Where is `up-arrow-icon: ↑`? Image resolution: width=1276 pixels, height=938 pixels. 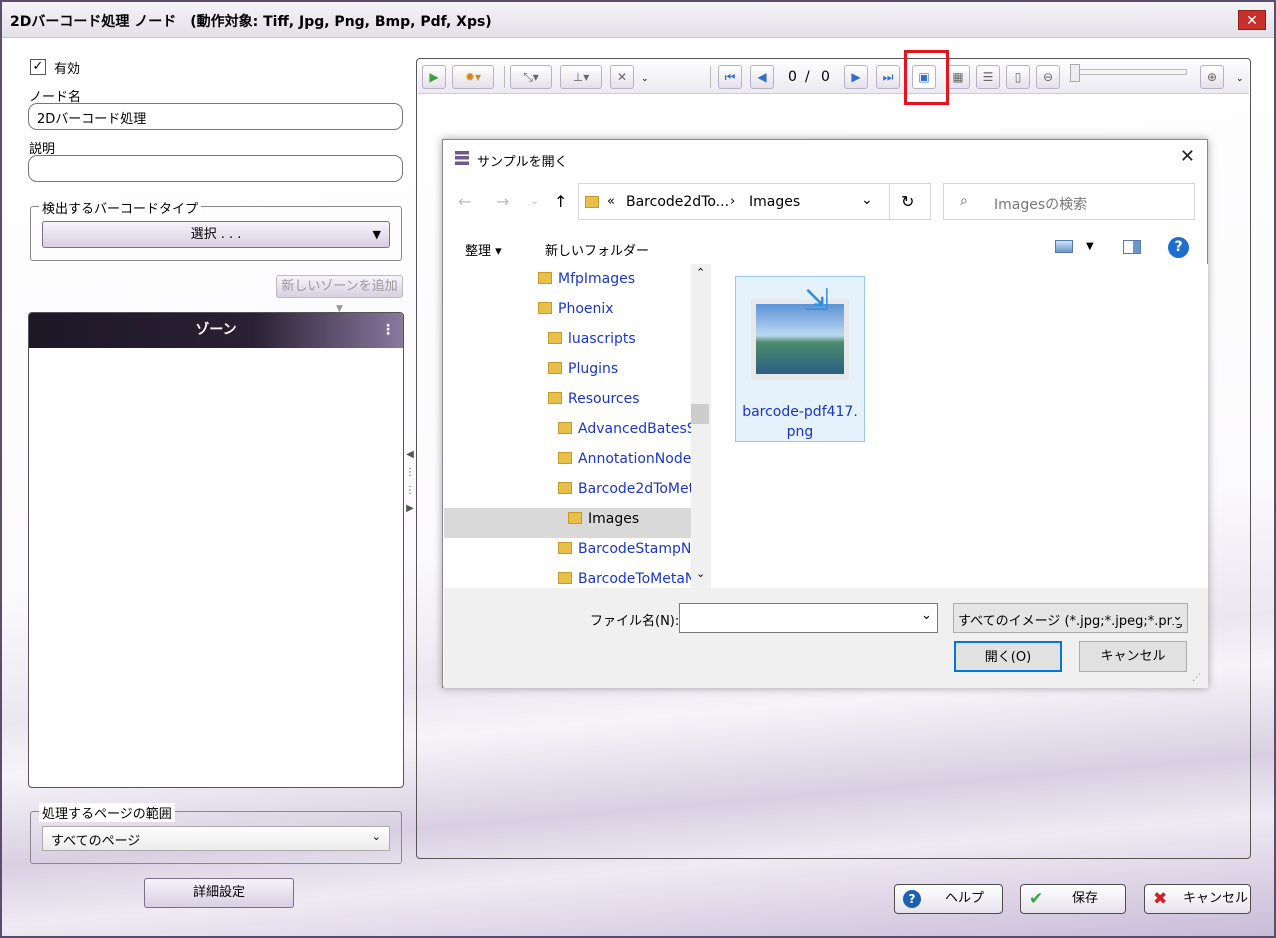 up-arrow-icon: ↑ is located at coordinates (560, 201).